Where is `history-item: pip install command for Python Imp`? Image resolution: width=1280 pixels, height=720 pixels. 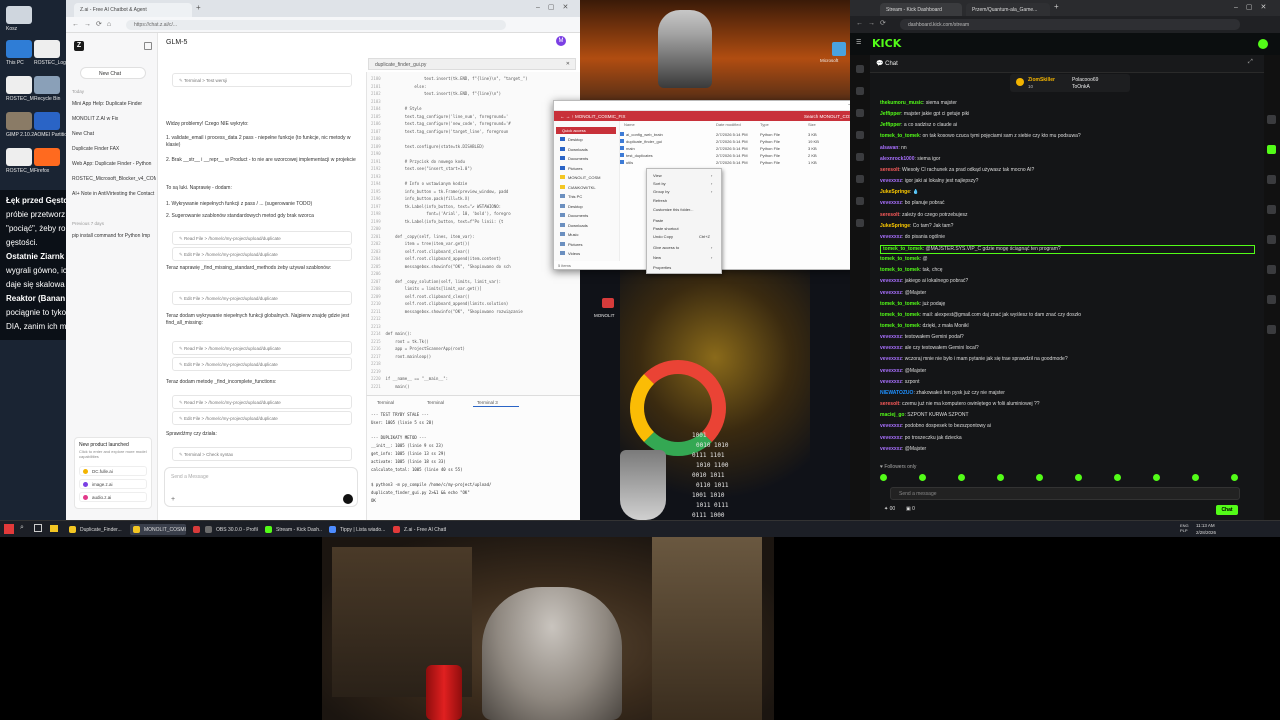
history-item: pip install command for Python Imp is located at coordinates (114, 236).